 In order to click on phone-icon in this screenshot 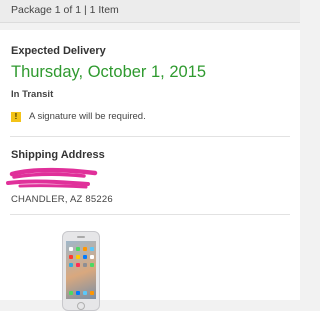, I will do `click(81, 271)`.